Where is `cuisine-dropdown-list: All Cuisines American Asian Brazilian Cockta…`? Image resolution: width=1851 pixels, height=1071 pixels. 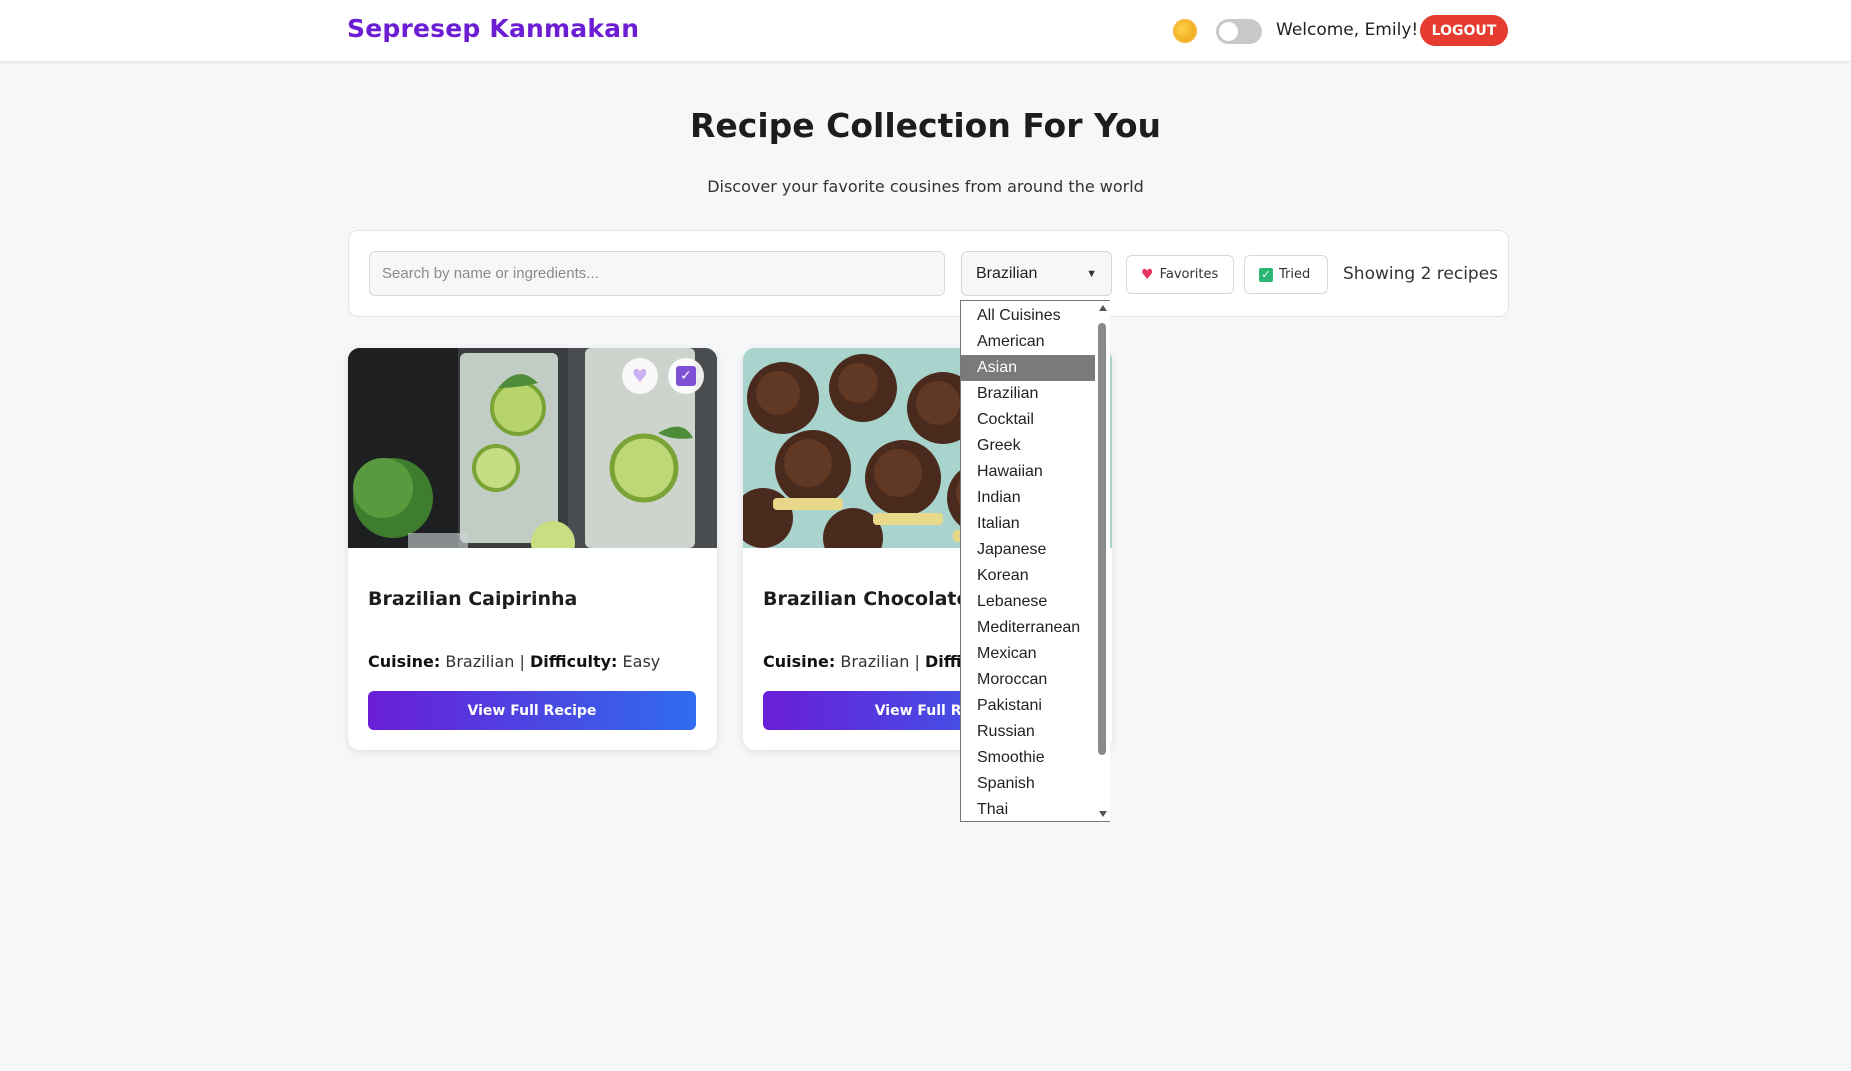 cuisine-dropdown-list: All Cuisines American Asian Brazilian Cockta… is located at coordinates (1035, 561).